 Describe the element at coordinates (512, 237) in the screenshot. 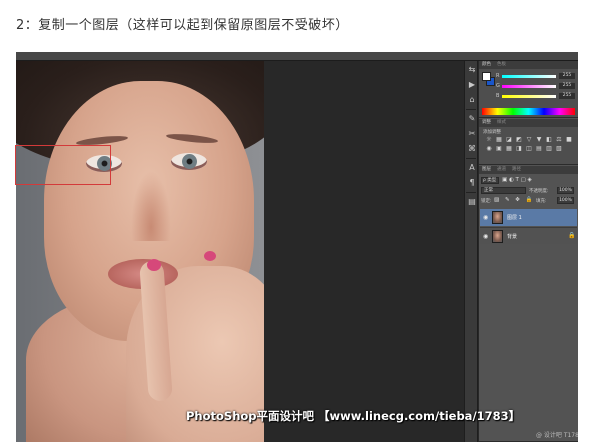

I see `layer-name: 背景` at that location.